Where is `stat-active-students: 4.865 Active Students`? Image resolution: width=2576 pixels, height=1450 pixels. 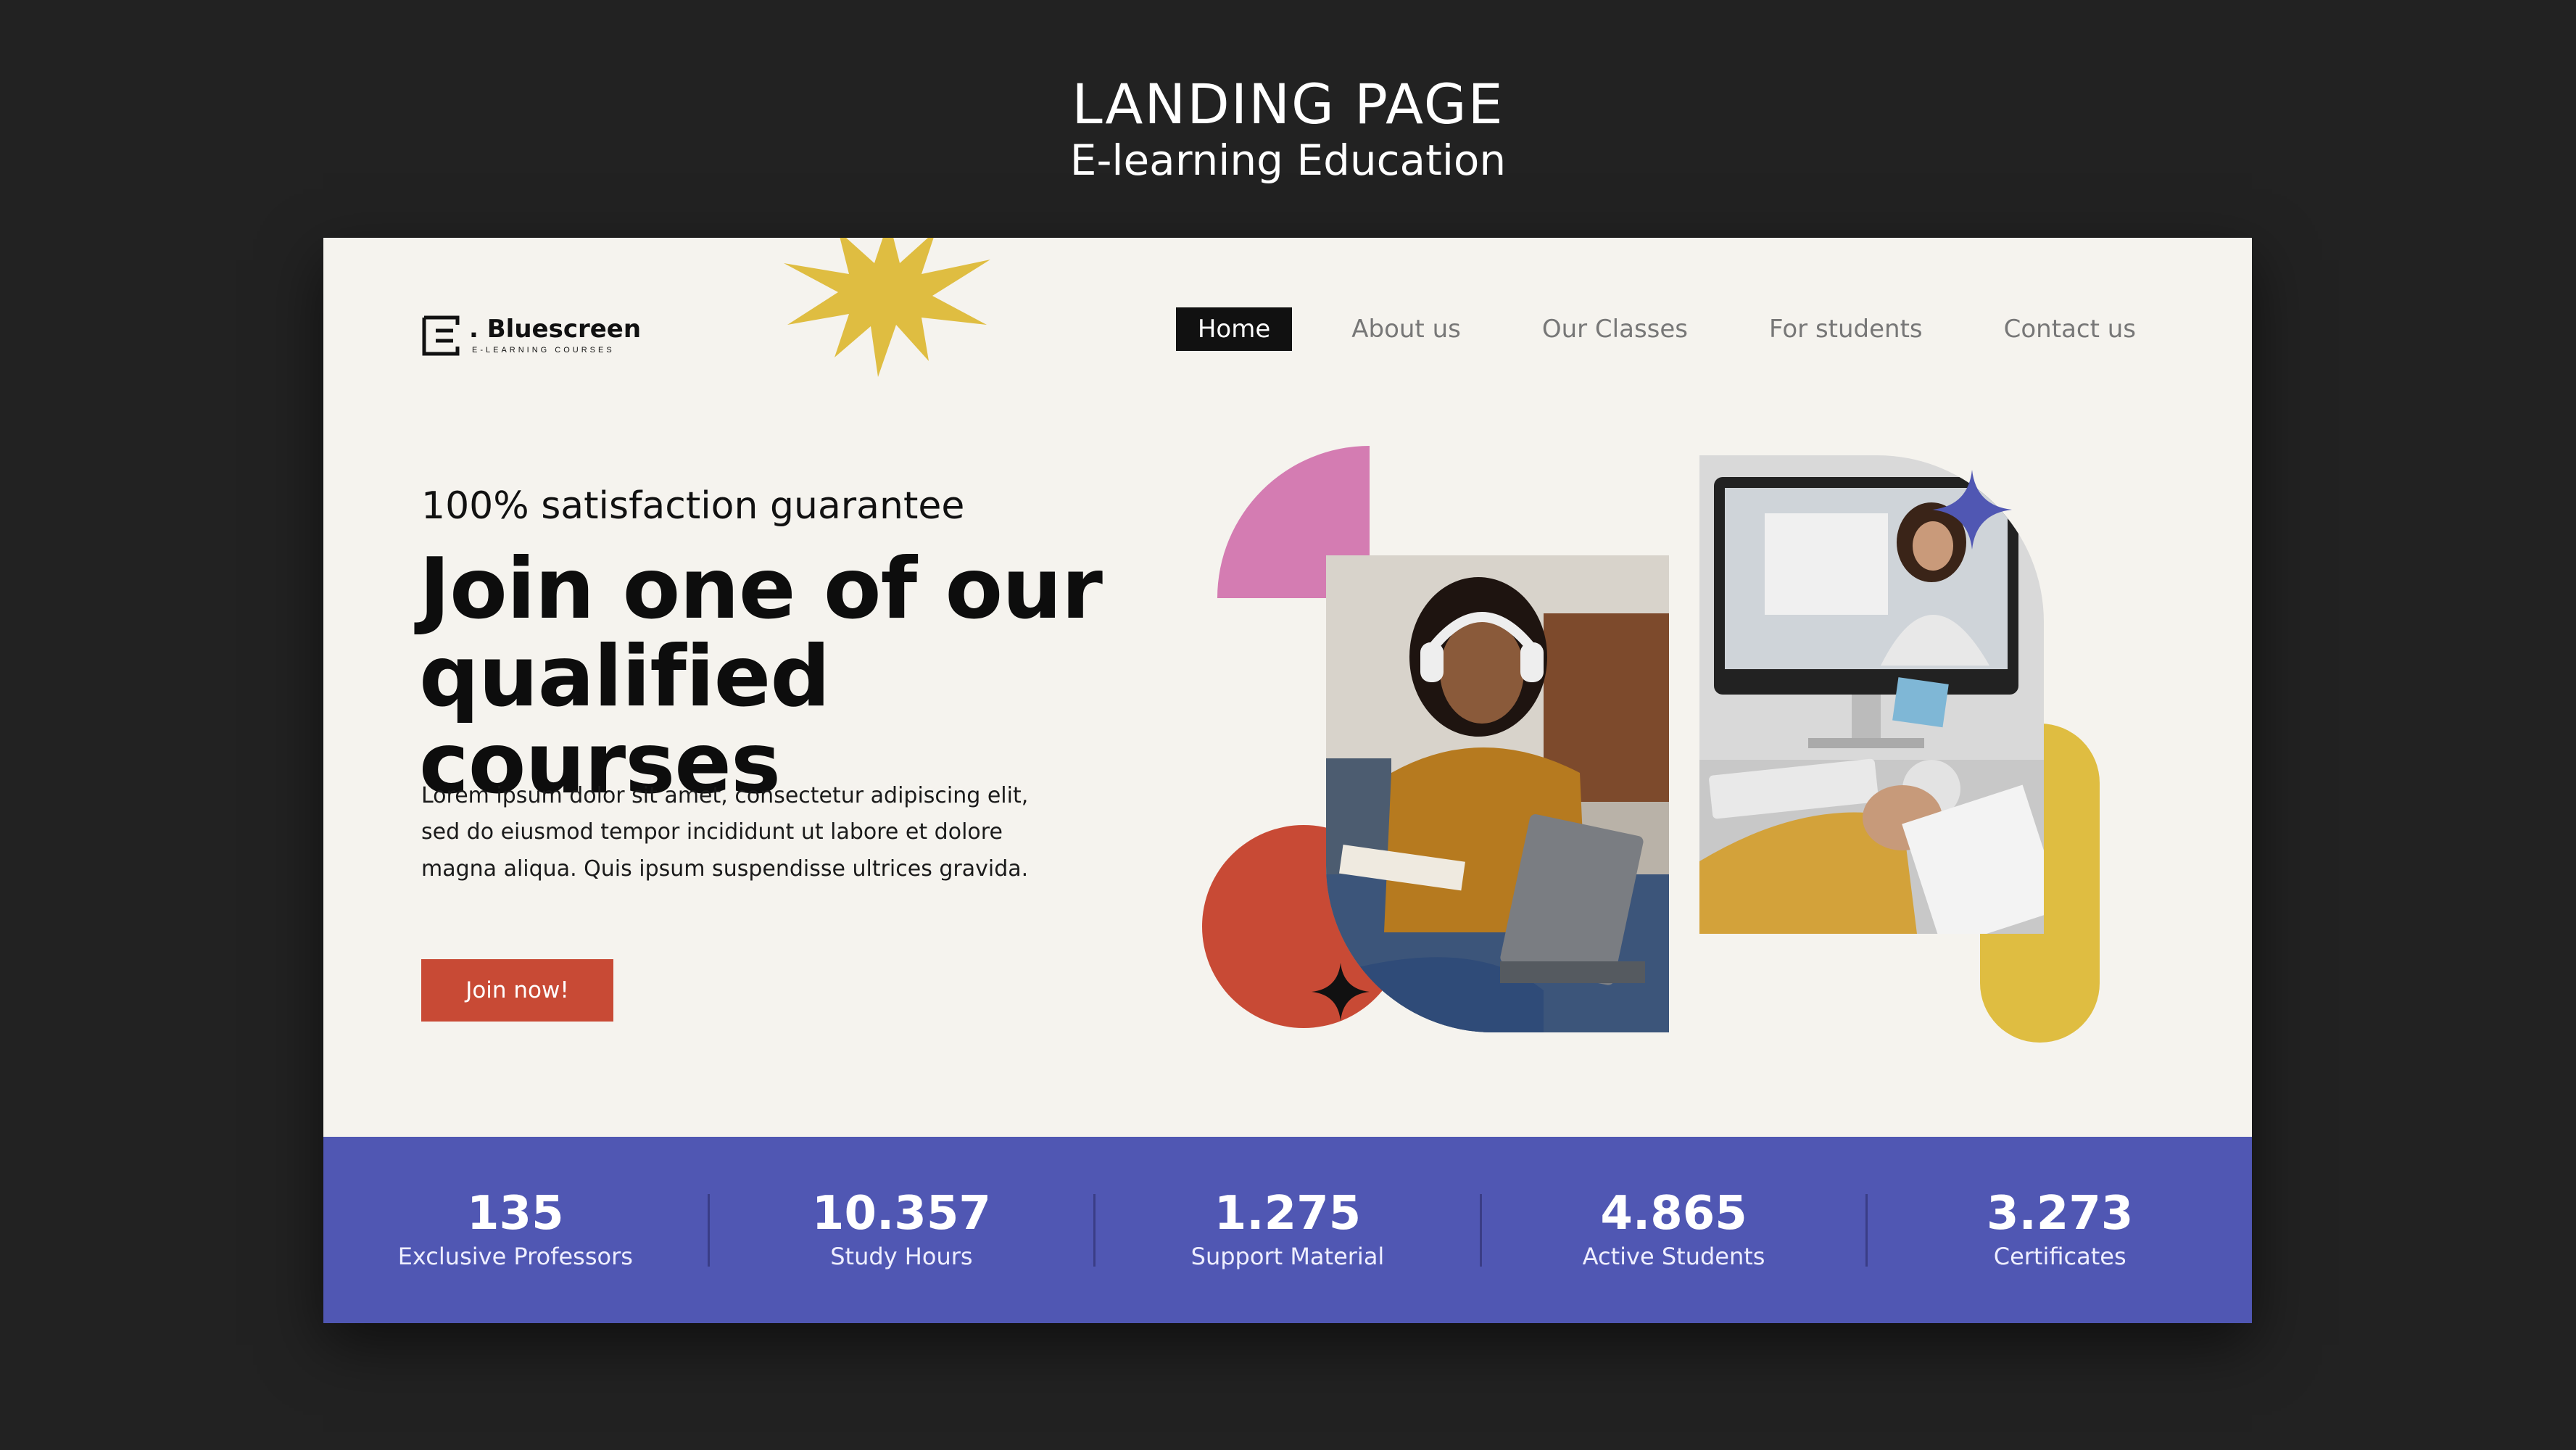 stat-active-students: 4.865 Active Students is located at coordinates (1675, 1230).